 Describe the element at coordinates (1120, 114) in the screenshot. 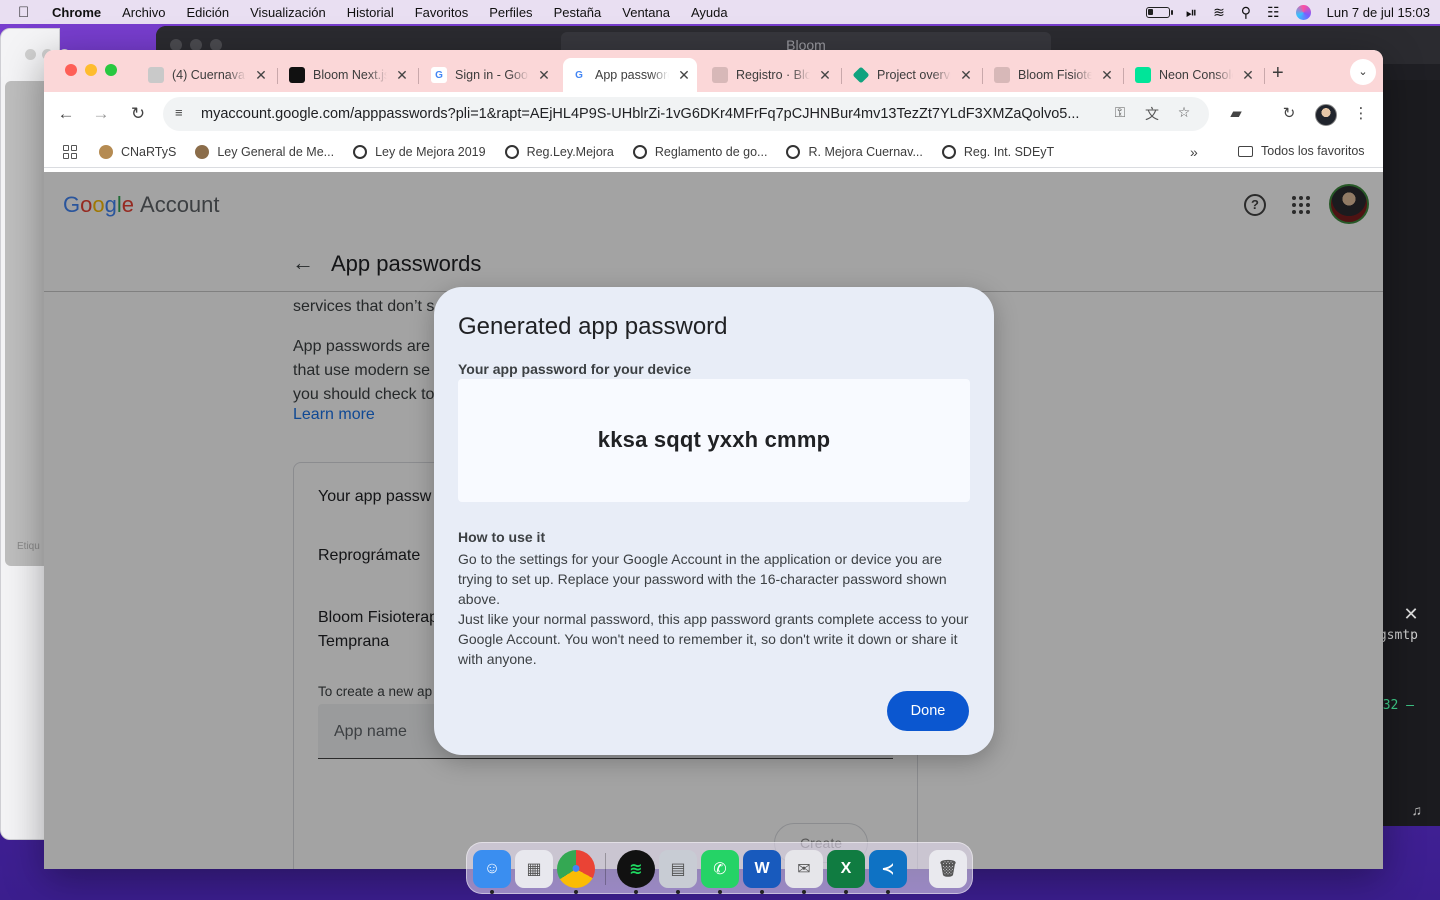

I see `password-key-icon: ⚿` at that location.